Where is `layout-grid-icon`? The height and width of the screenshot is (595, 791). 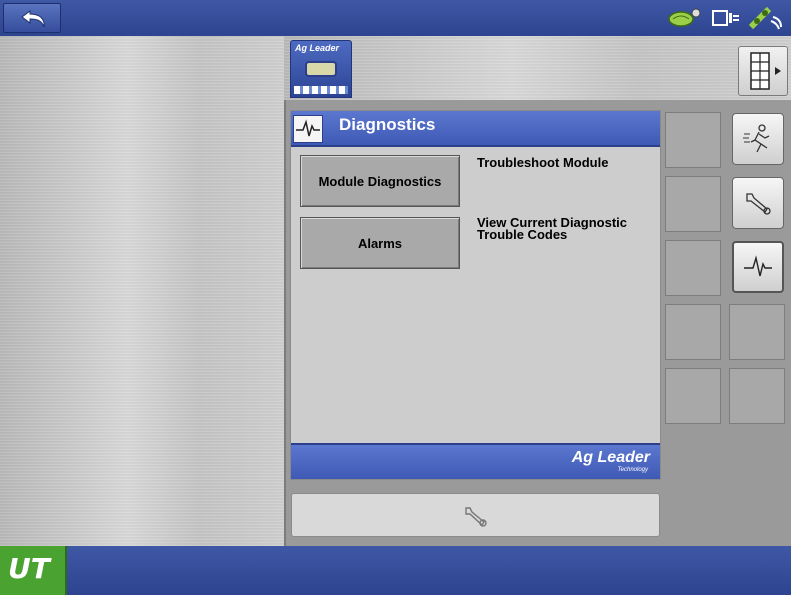
layout-grid-icon is located at coordinates (765, 71).